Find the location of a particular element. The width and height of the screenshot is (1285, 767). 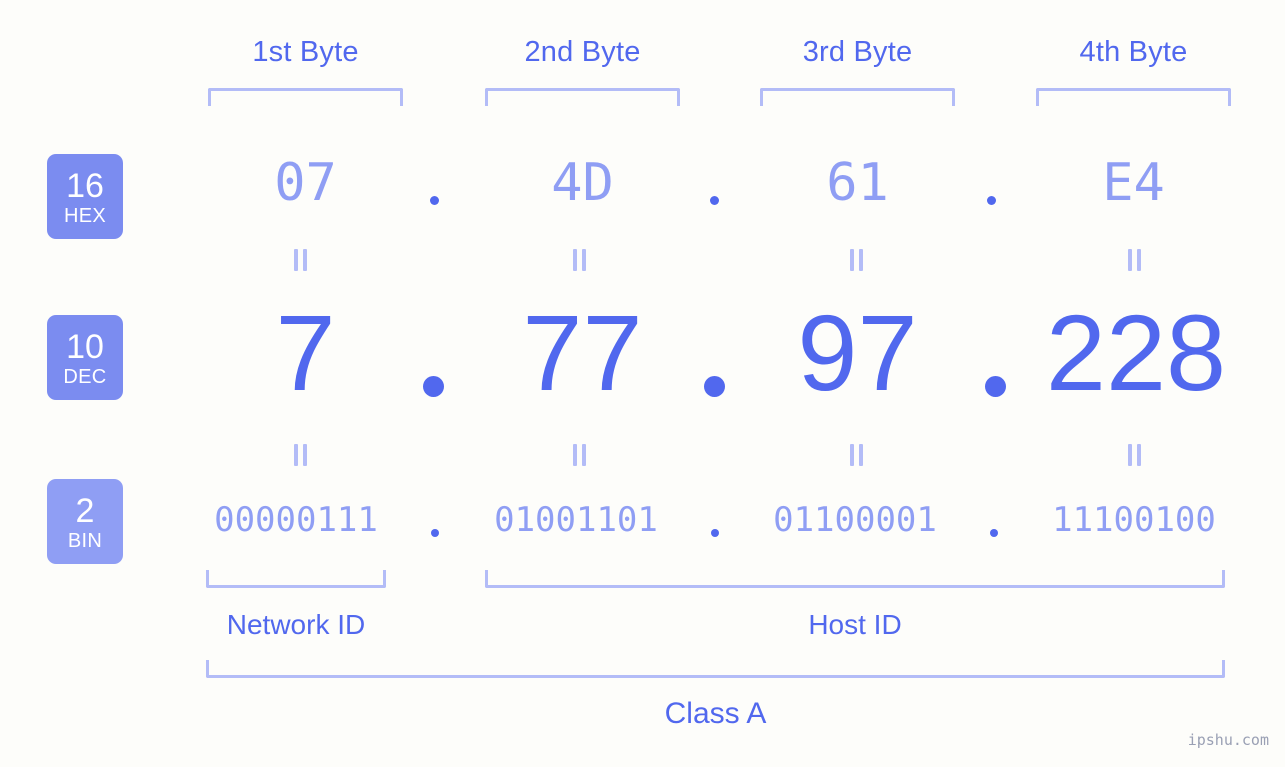

bin-byte-3: 01100001 is located at coordinates (855, 520).